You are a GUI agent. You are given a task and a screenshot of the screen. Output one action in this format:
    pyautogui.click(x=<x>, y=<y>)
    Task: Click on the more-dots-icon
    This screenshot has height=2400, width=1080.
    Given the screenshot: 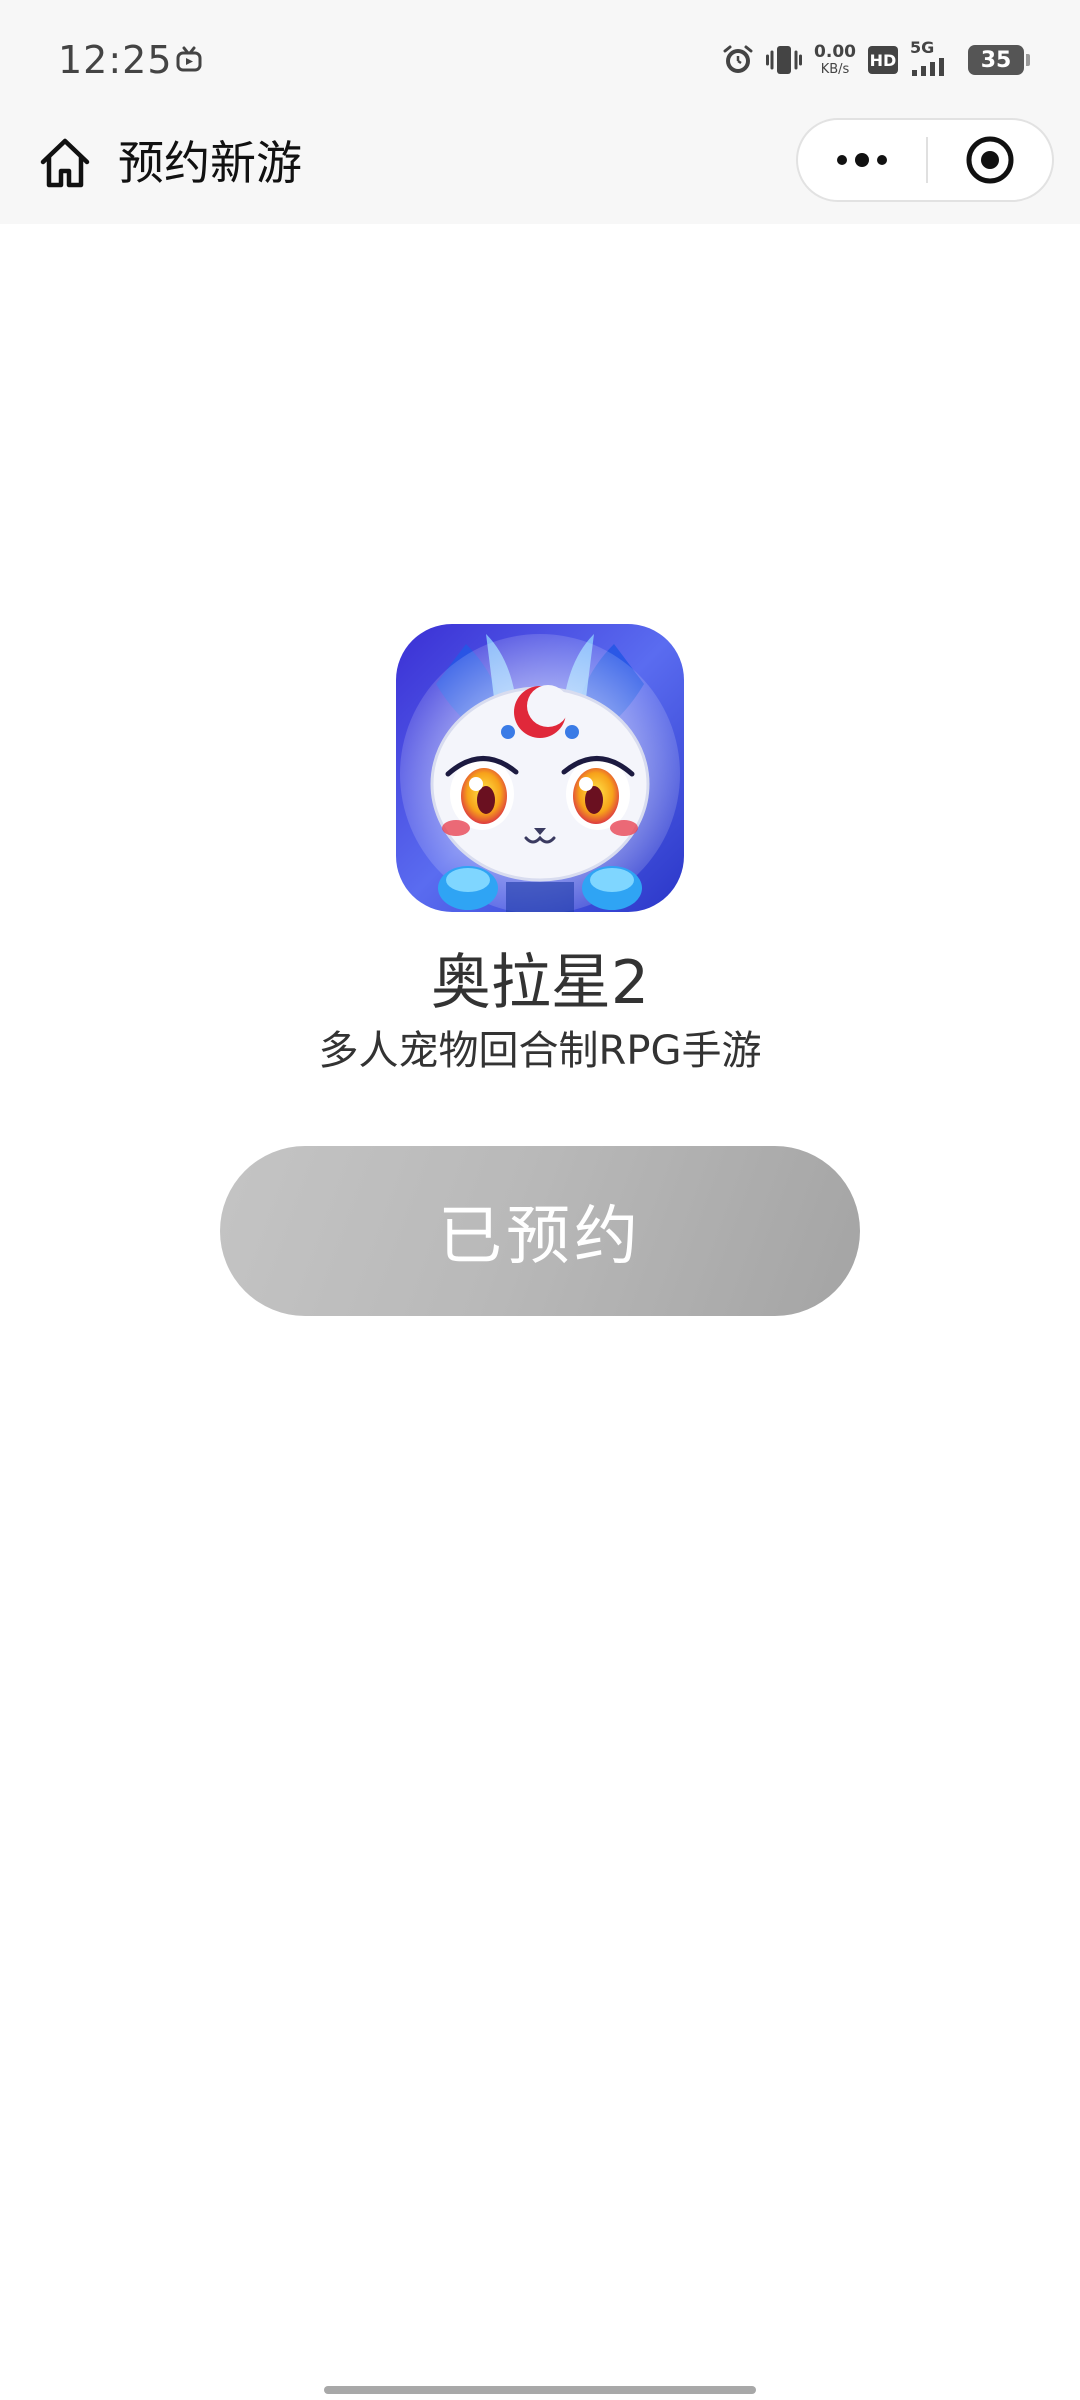 What is the action you would take?
    pyautogui.click(x=862, y=160)
    